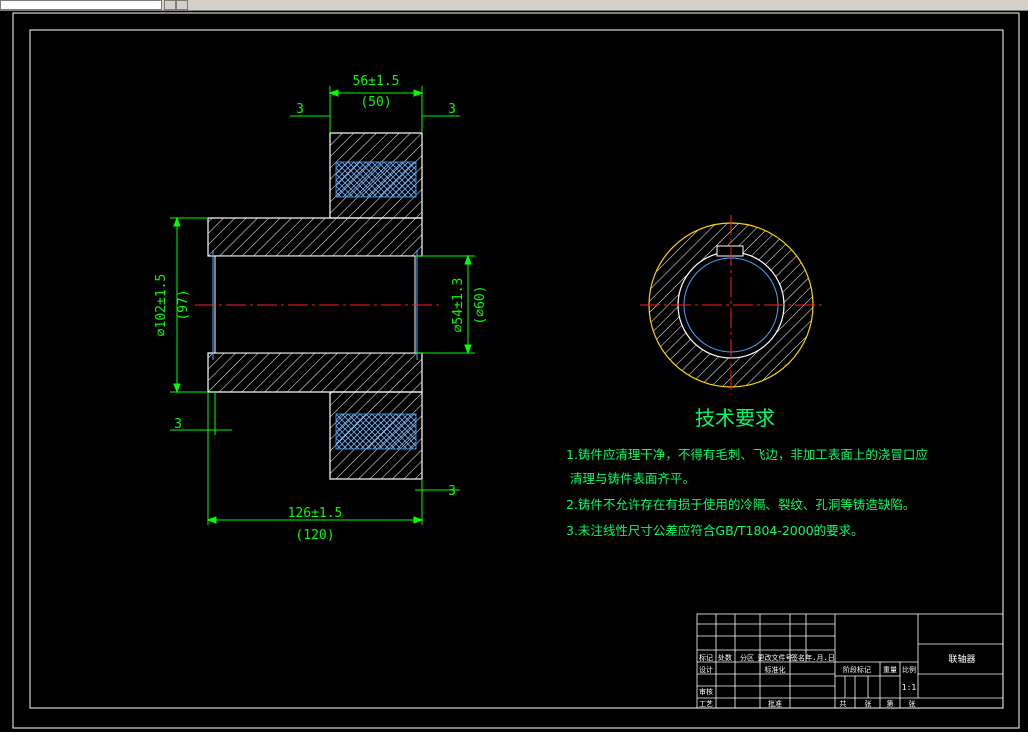 The height and width of the screenshot is (732, 1028). I want to click on dim-outer-dia-ref: (97), so click(183, 304).